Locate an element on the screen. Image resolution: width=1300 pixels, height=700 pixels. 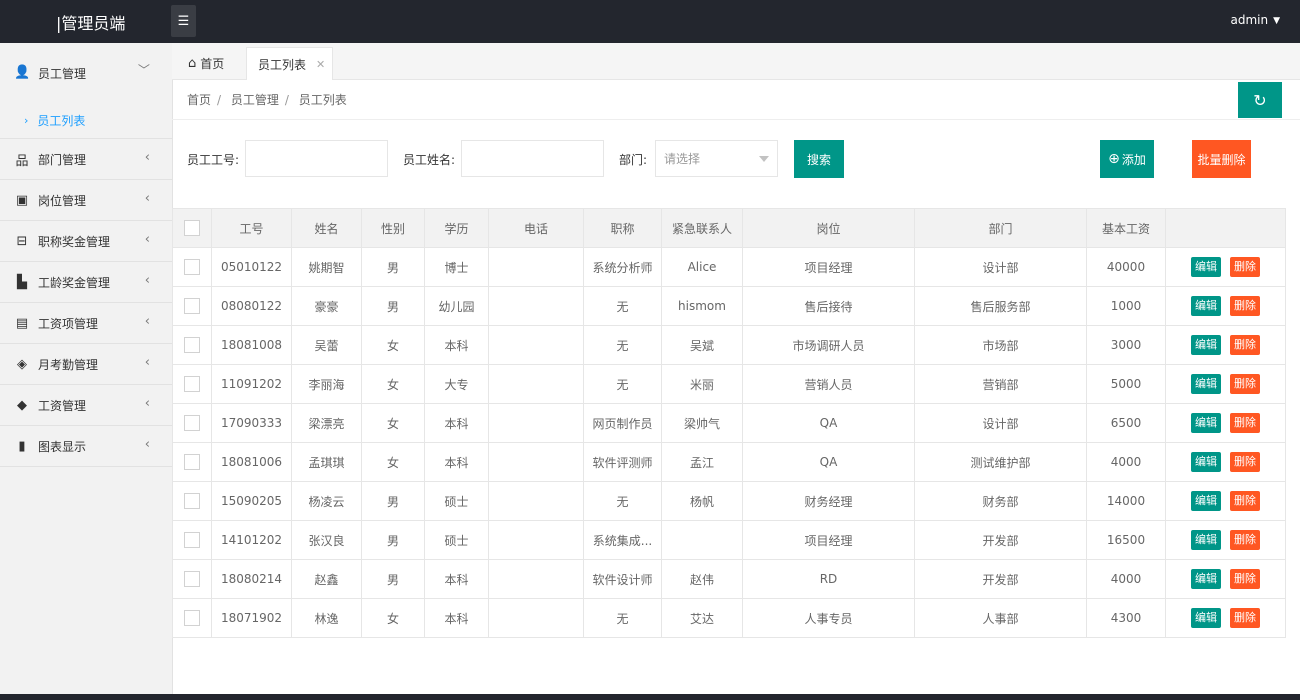
column-header: 职称 is located at coordinates (622, 228).